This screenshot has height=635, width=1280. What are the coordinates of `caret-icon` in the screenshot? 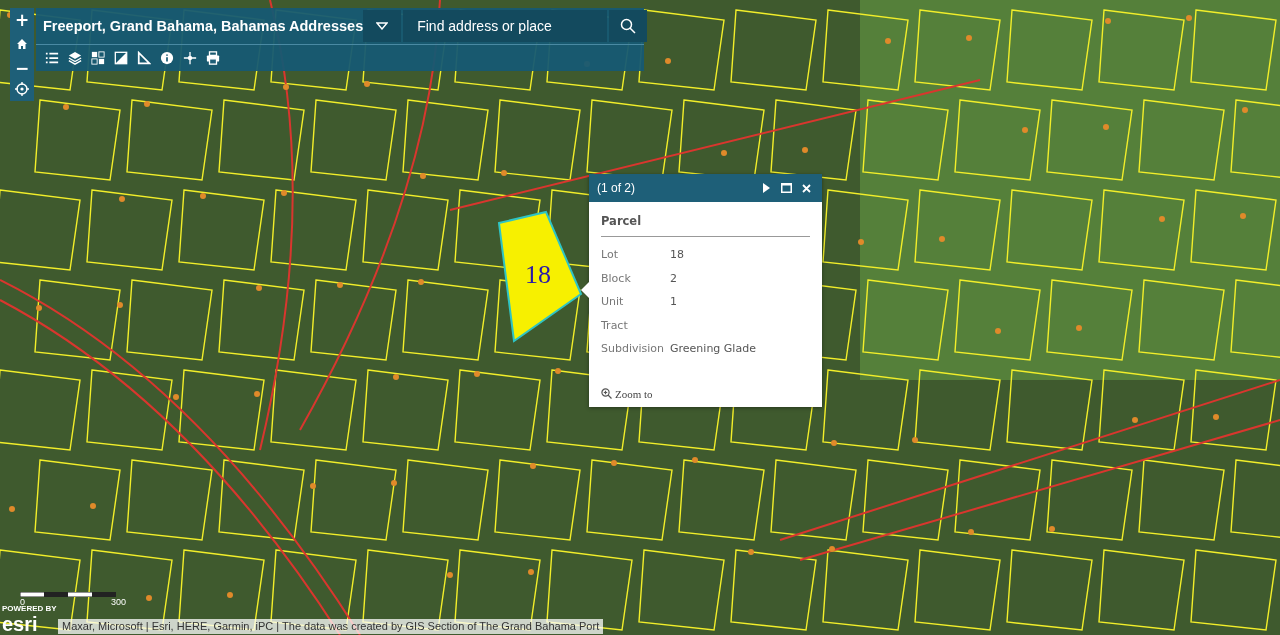 It's located at (382, 26).